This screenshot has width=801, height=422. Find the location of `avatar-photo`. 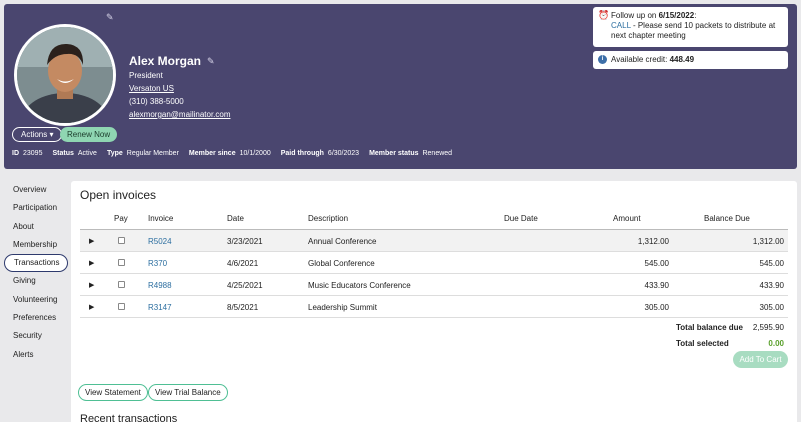

avatar-photo is located at coordinates (65, 75).